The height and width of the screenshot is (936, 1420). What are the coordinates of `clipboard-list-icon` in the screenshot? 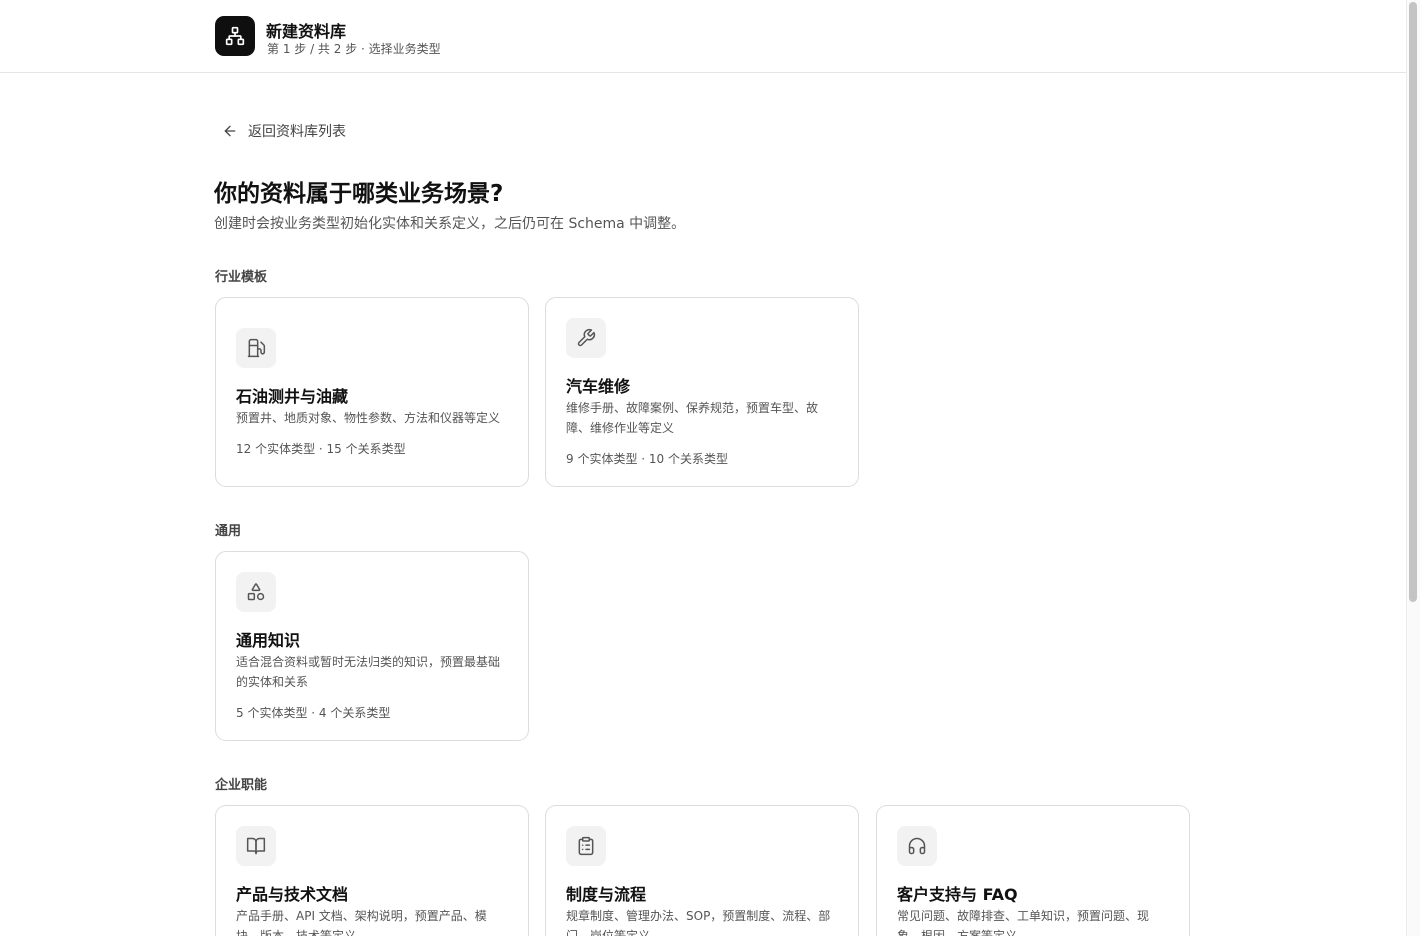 It's located at (586, 846).